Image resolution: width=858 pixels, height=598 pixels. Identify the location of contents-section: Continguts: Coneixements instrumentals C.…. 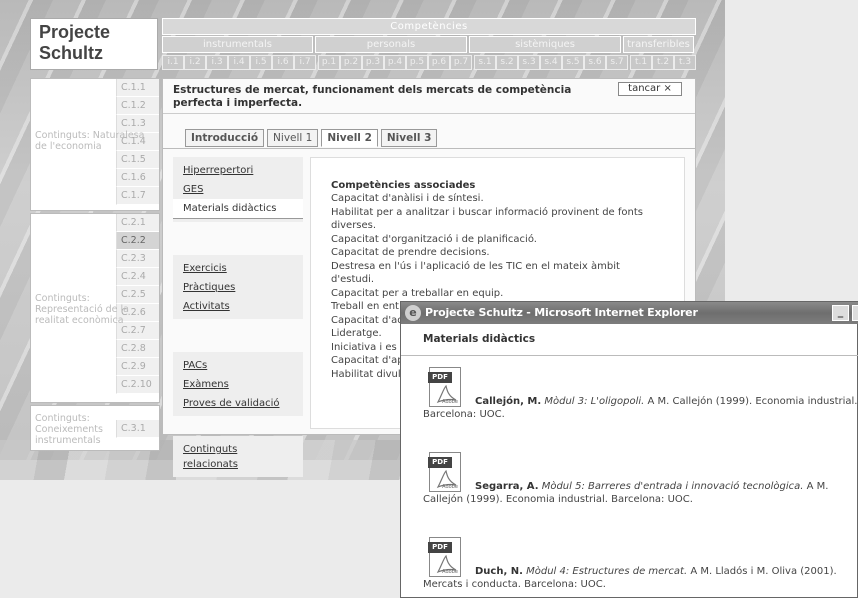
(95, 428).